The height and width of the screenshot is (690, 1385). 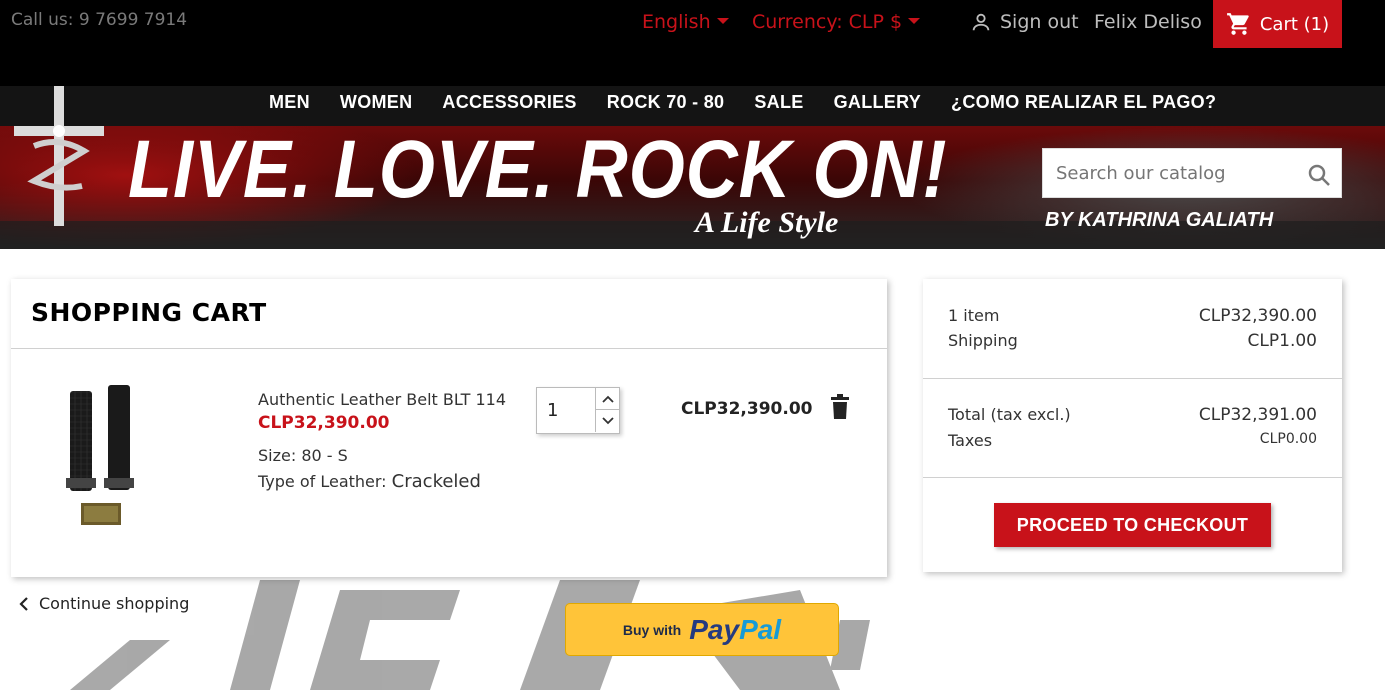 What do you see at coordinates (324, 455) in the screenshot?
I see `size-value: 80 - S` at bounding box center [324, 455].